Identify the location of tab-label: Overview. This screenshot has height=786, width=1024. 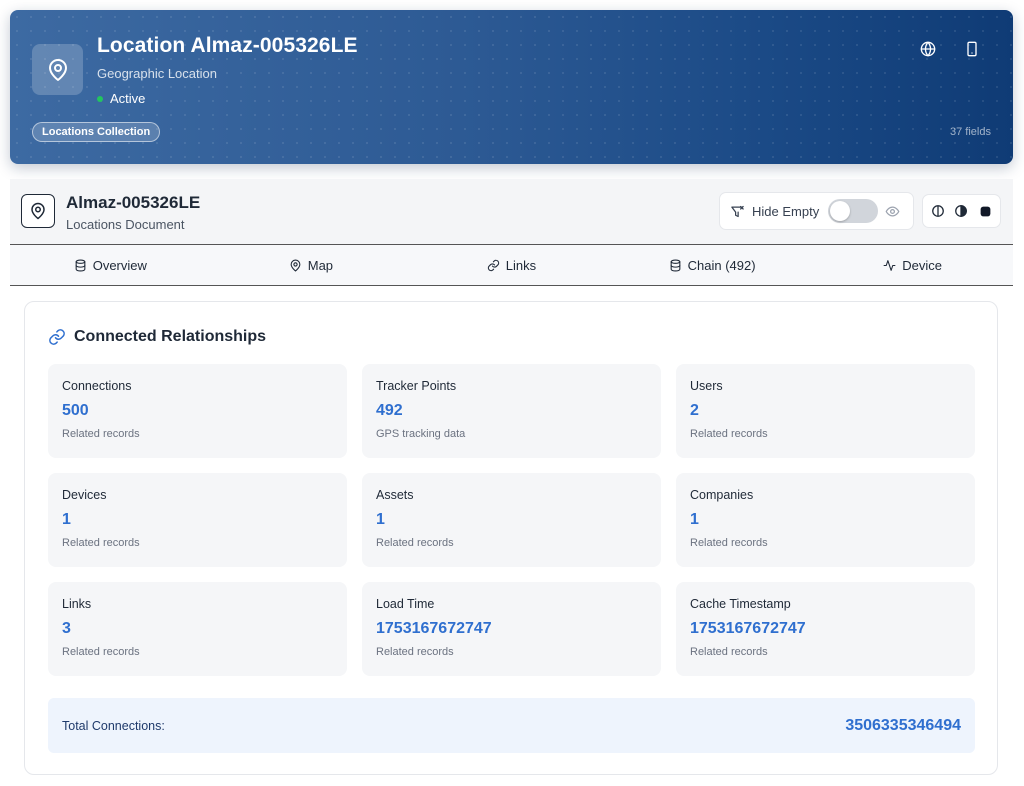
(119, 265).